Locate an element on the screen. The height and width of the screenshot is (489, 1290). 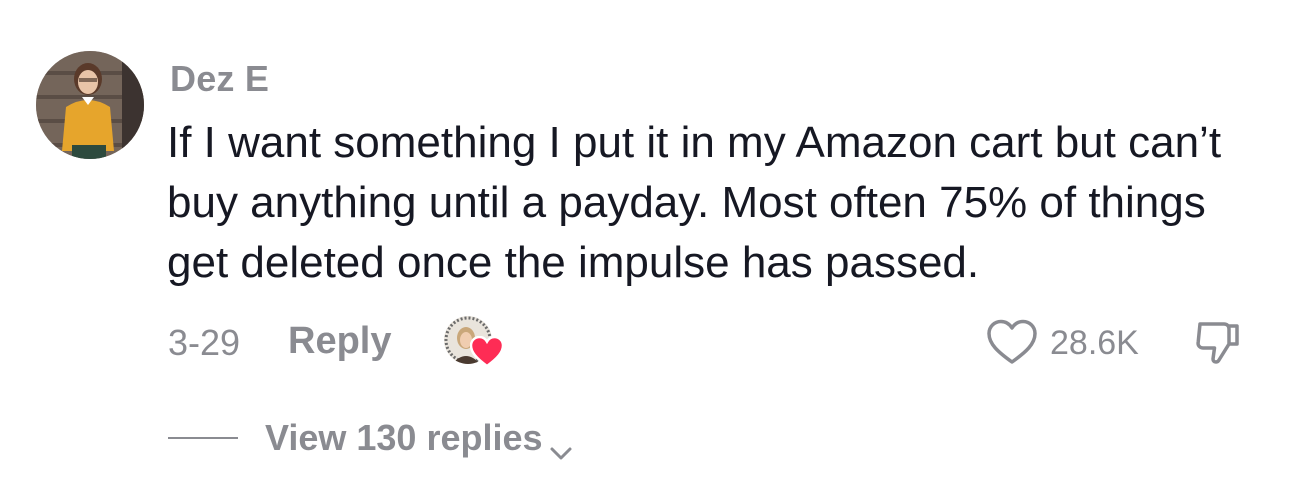
liked-by-creator is located at coordinates (474, 342).